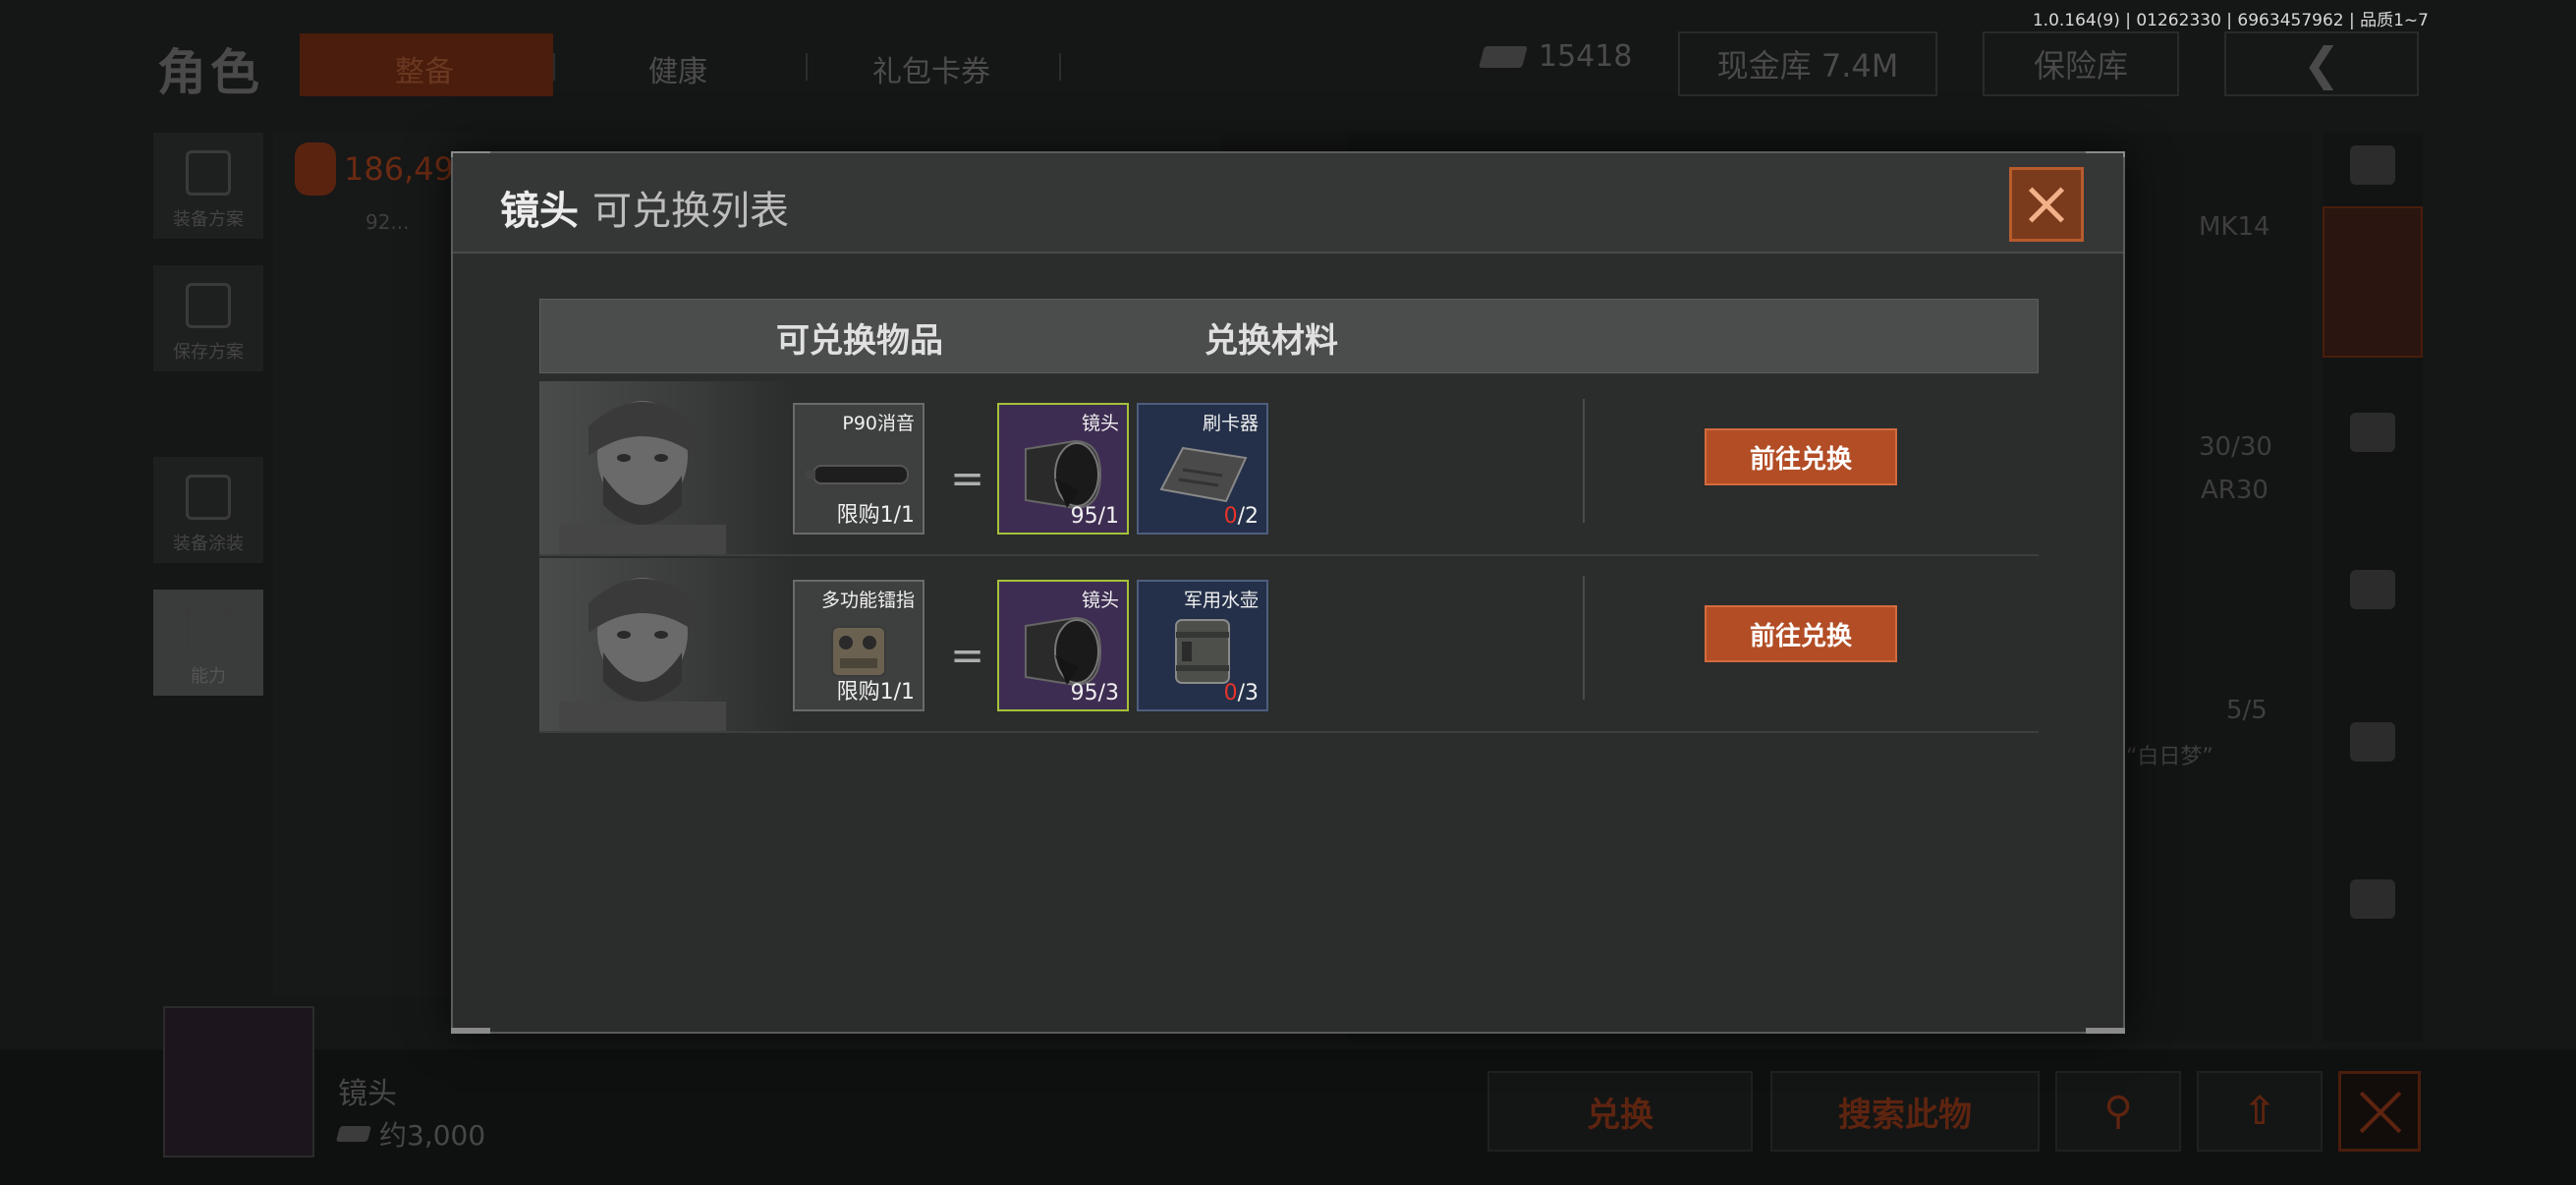  I want to click on value-icon, so click(315, 169).